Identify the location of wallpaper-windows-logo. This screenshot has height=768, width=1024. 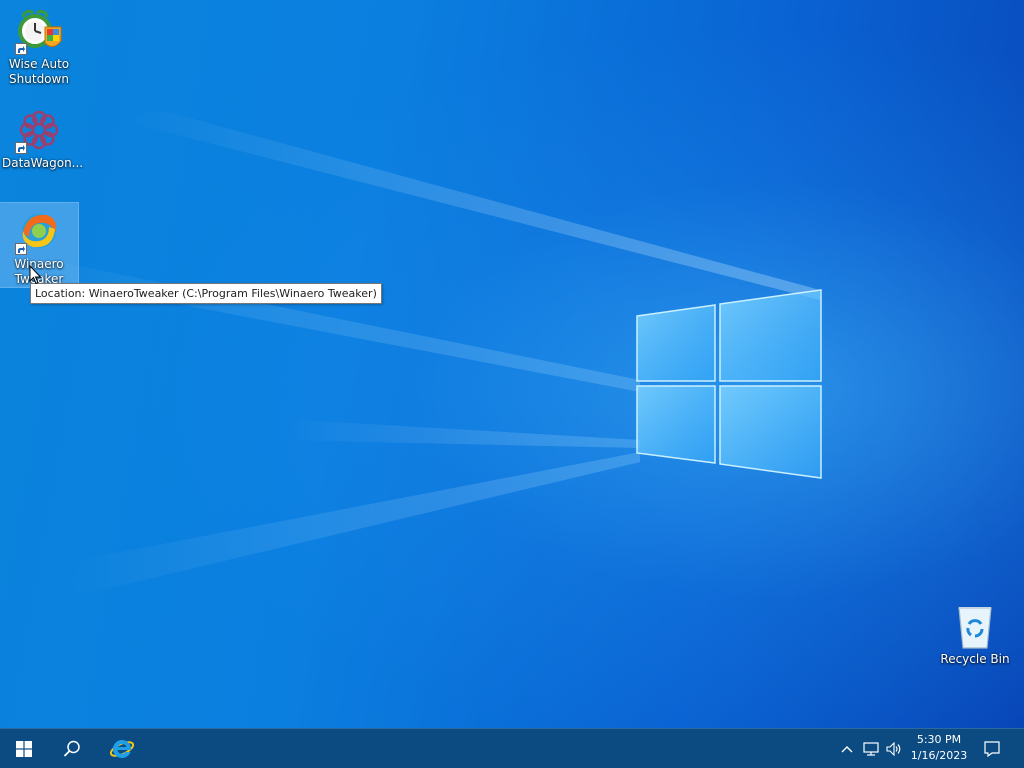
(729, 384).